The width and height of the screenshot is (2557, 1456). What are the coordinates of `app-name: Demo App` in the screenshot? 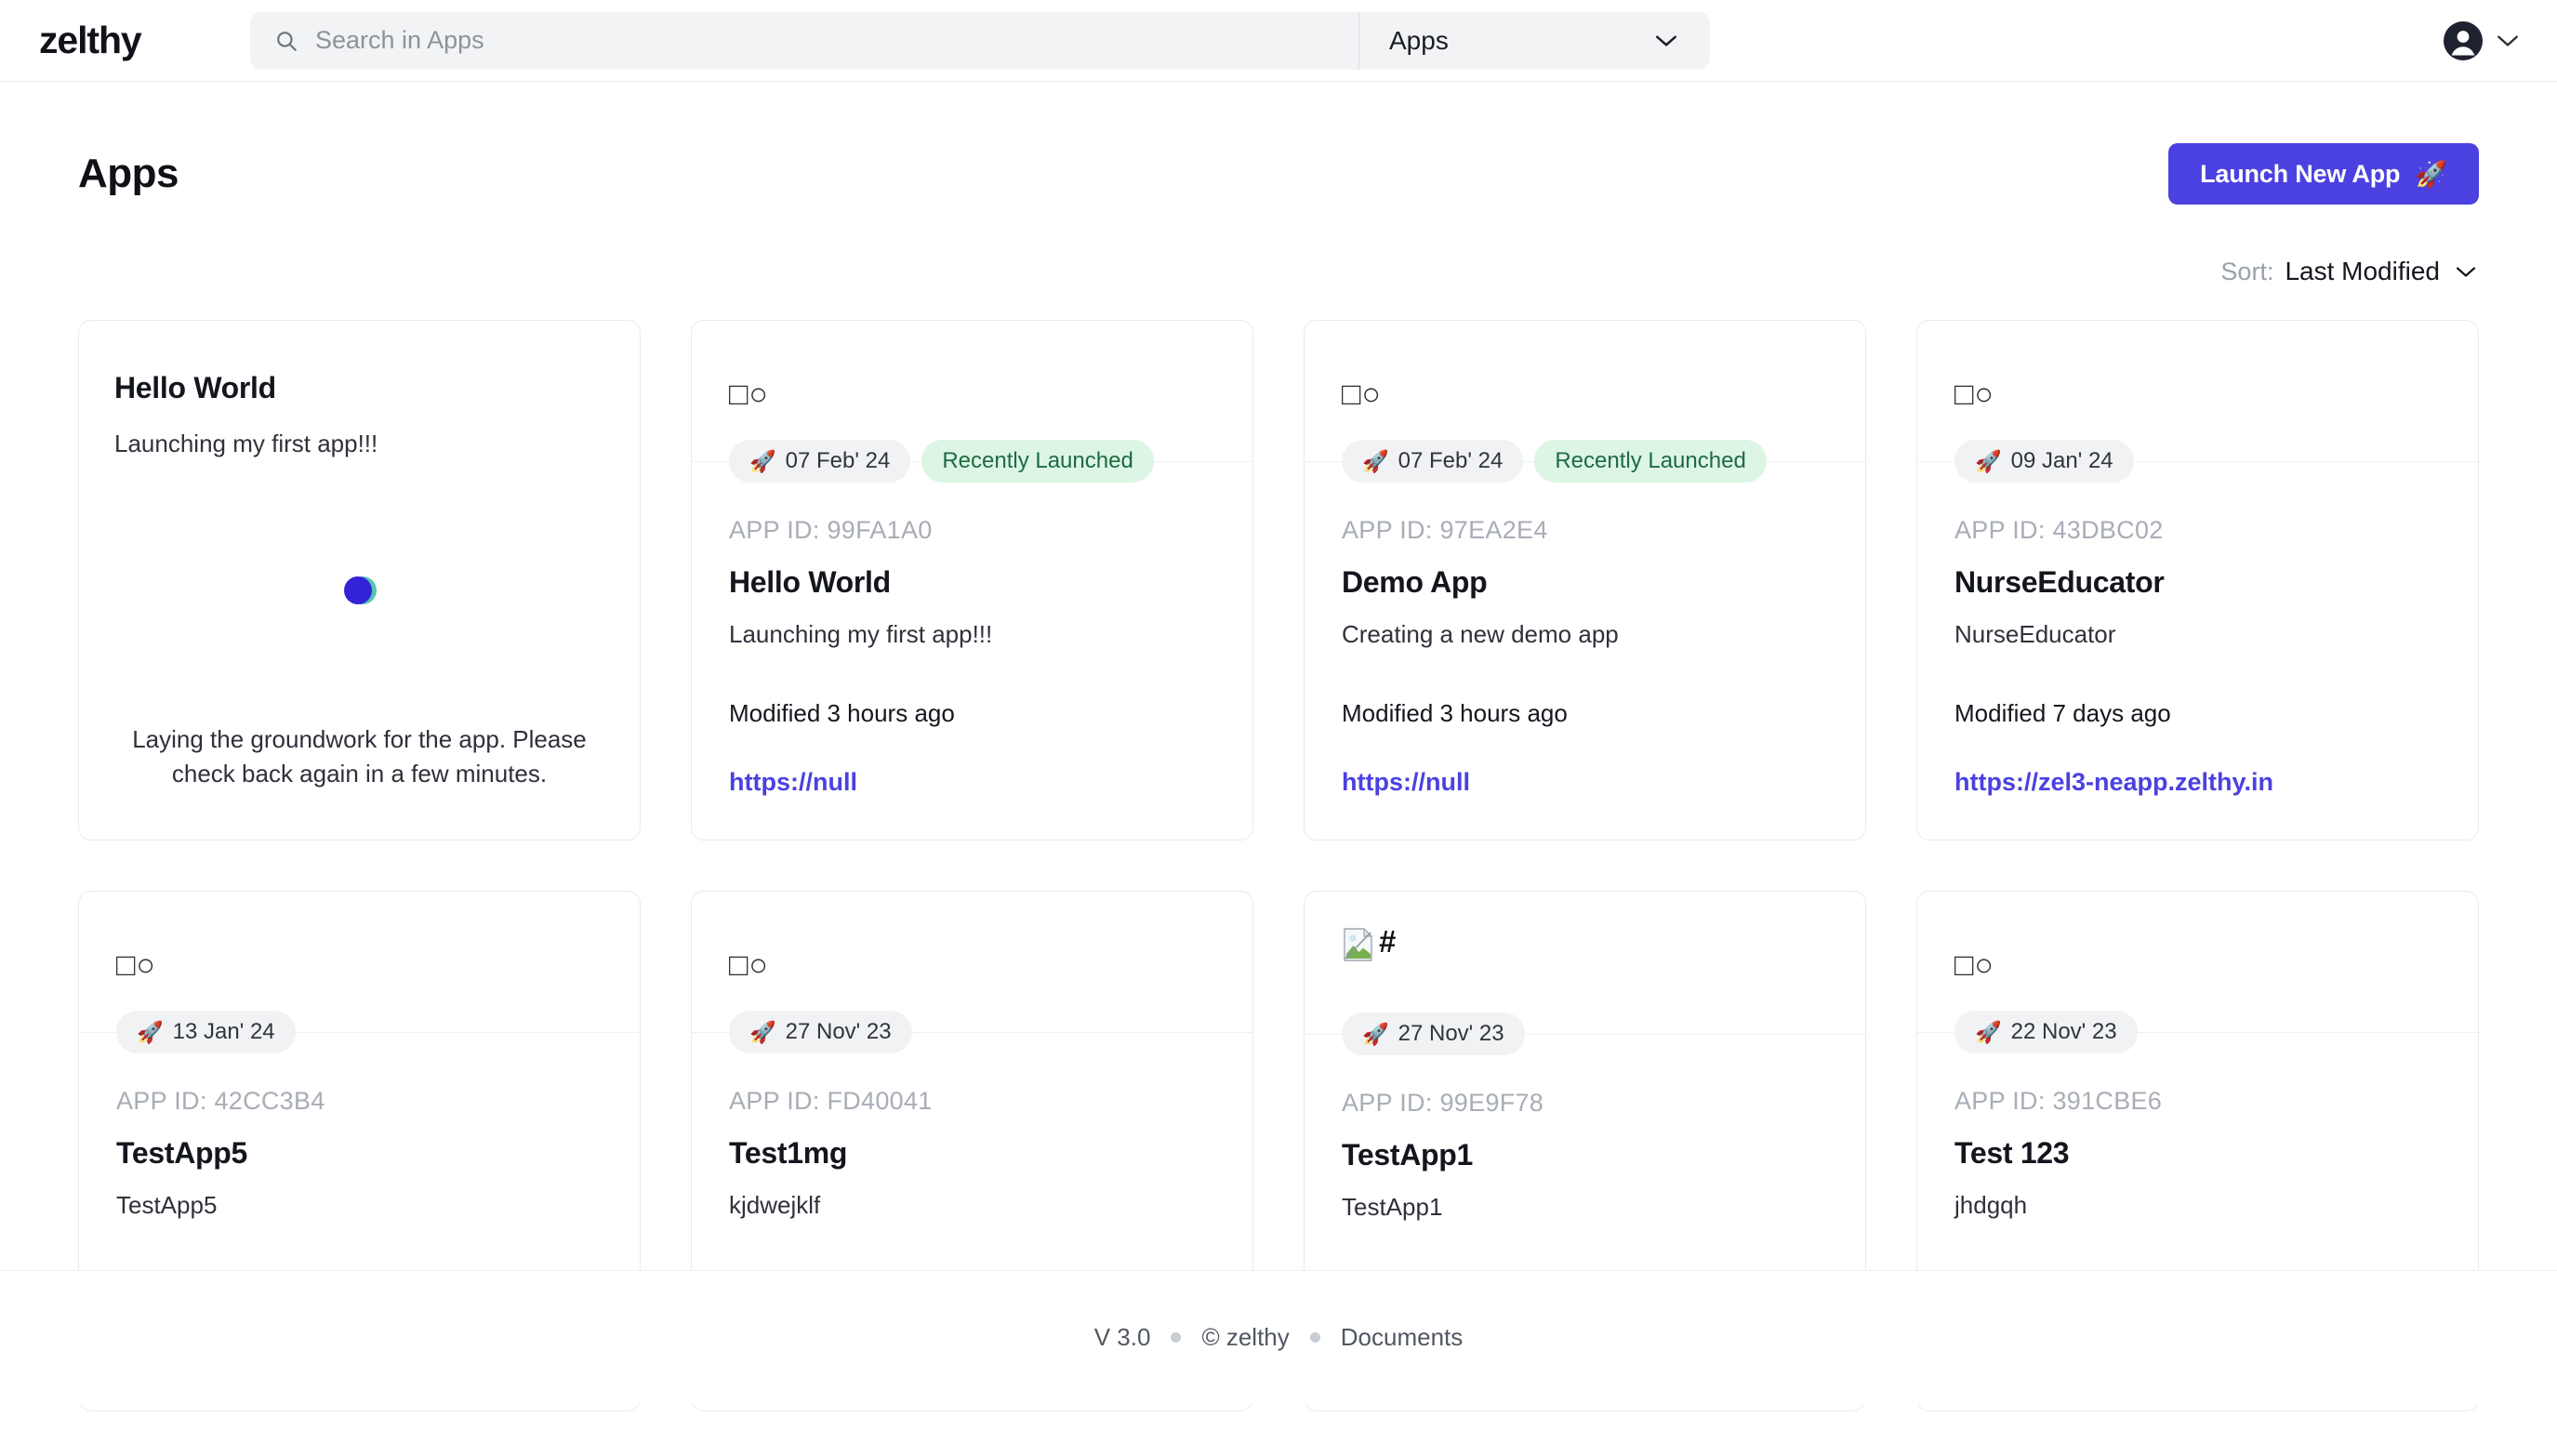 It's located at (1415, 582).